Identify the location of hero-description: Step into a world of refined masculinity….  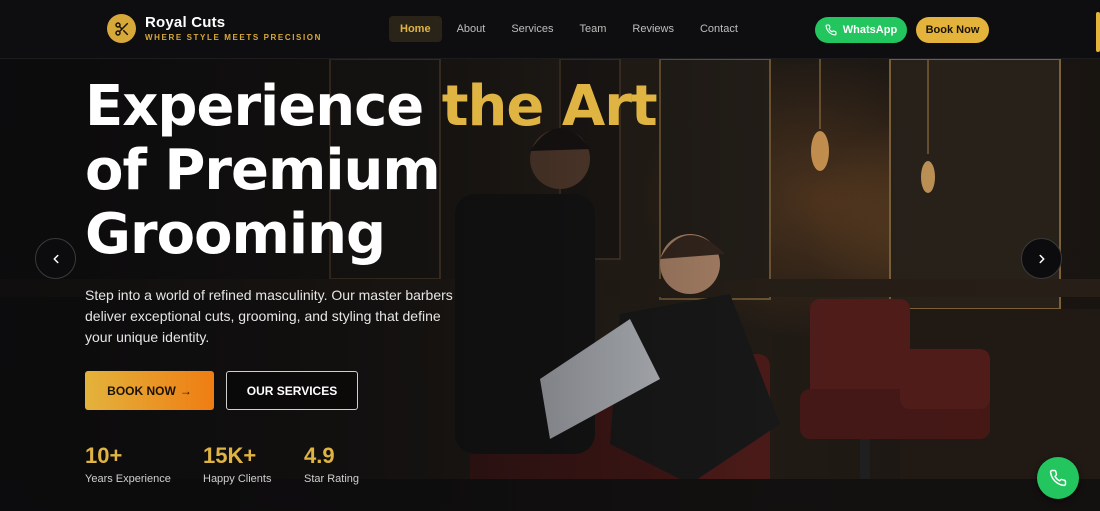
(269, 316).